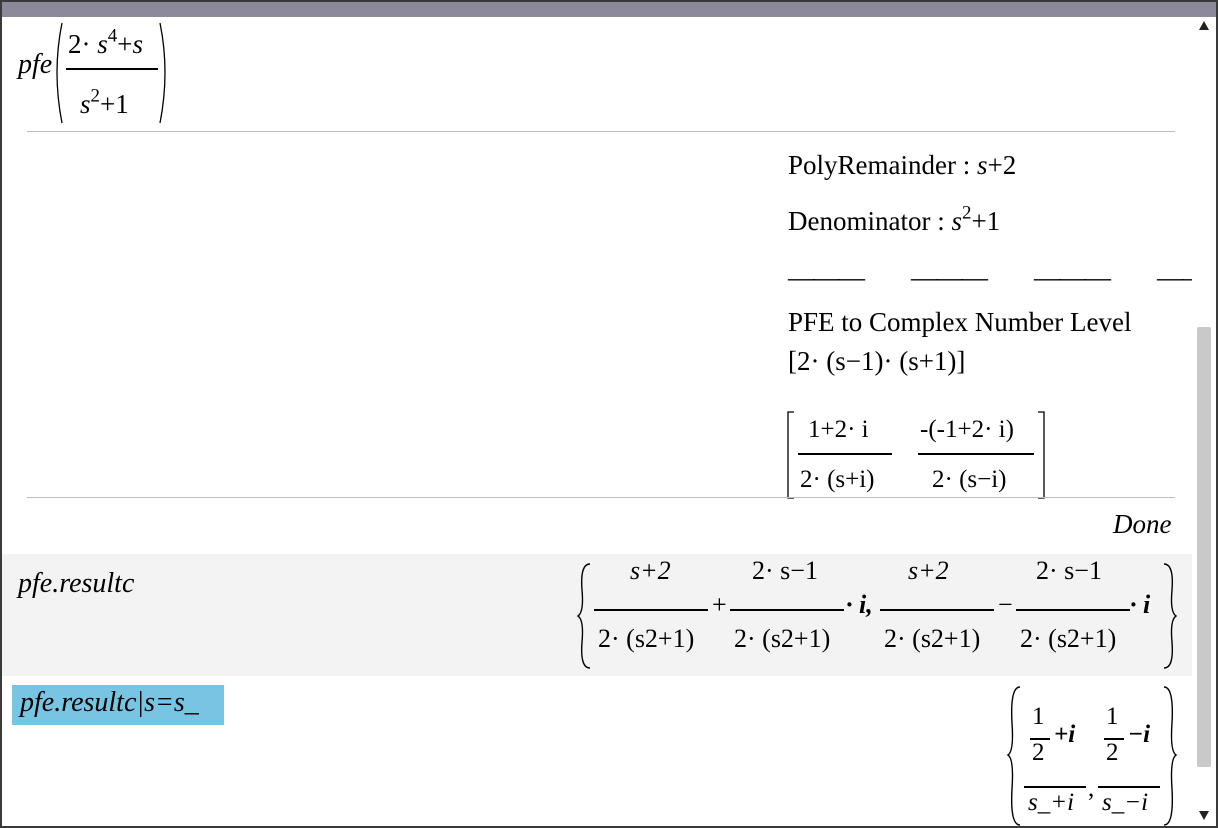 This screenshot has height=828, width=1218. What do you see at coordinates (1038, 752) in the screenshot?
I see `a-num-den: 2` at bounding box center [1038, 752].